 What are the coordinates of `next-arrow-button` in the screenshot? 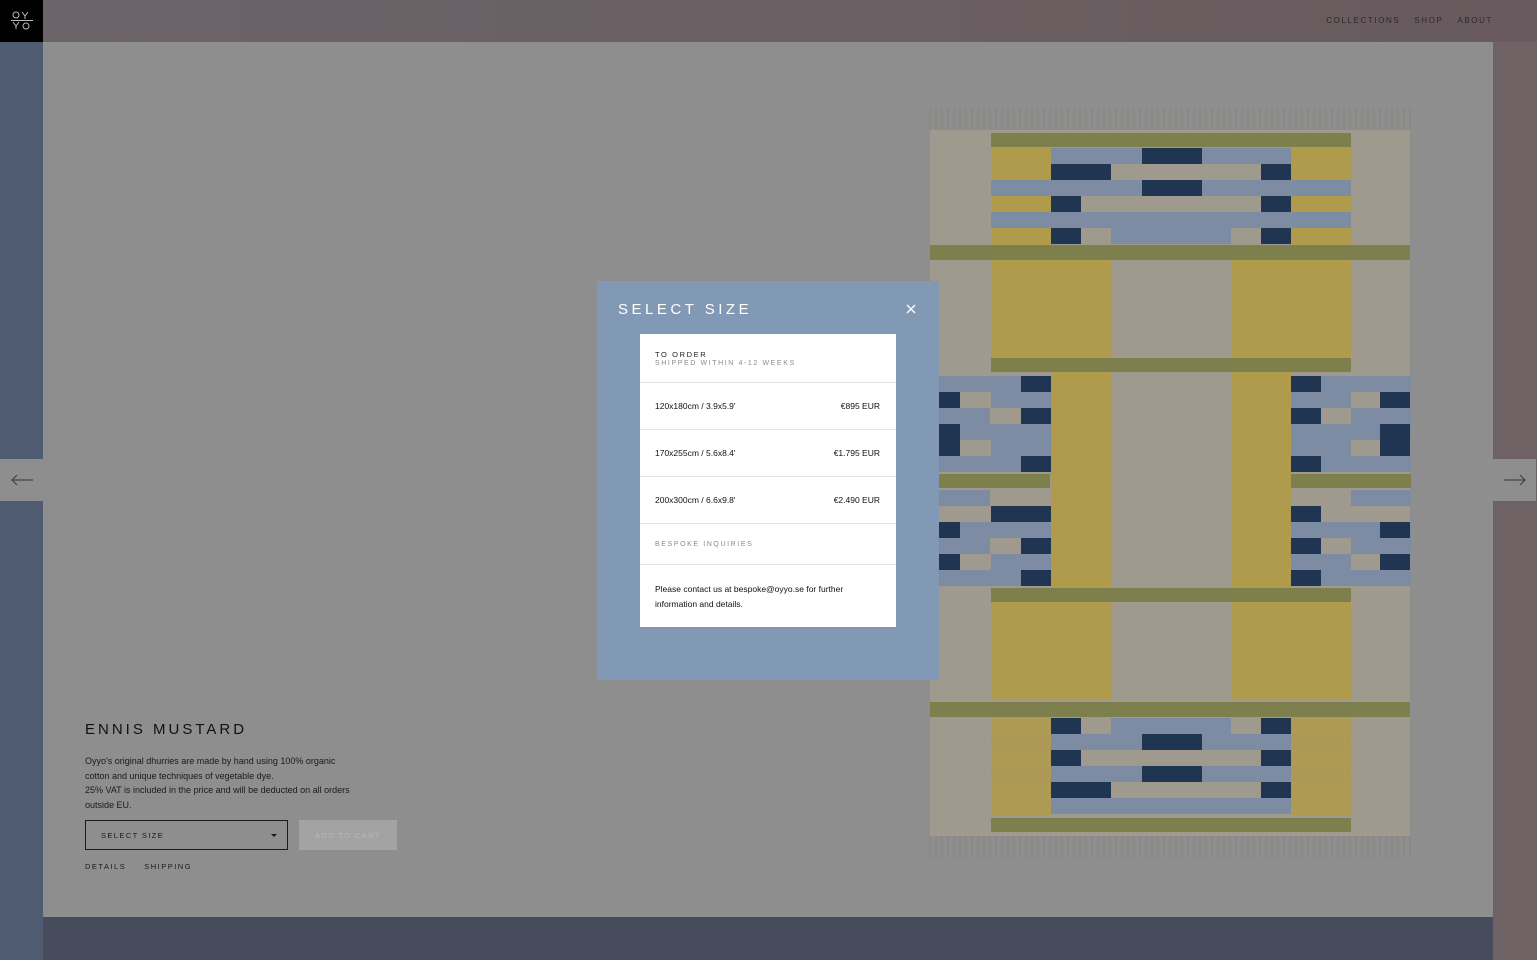 It's located at (1514, 480).